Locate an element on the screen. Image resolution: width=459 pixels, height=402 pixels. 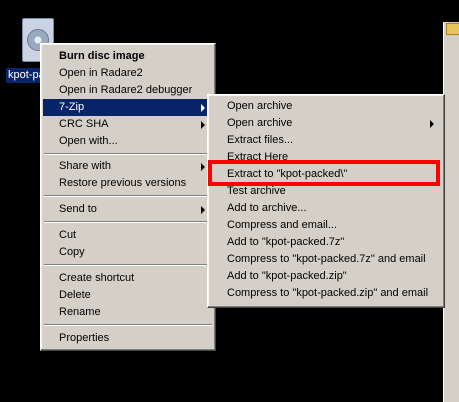
menu-item-crc-sha-label: CRC SHA is located at coordinates (84, 124).